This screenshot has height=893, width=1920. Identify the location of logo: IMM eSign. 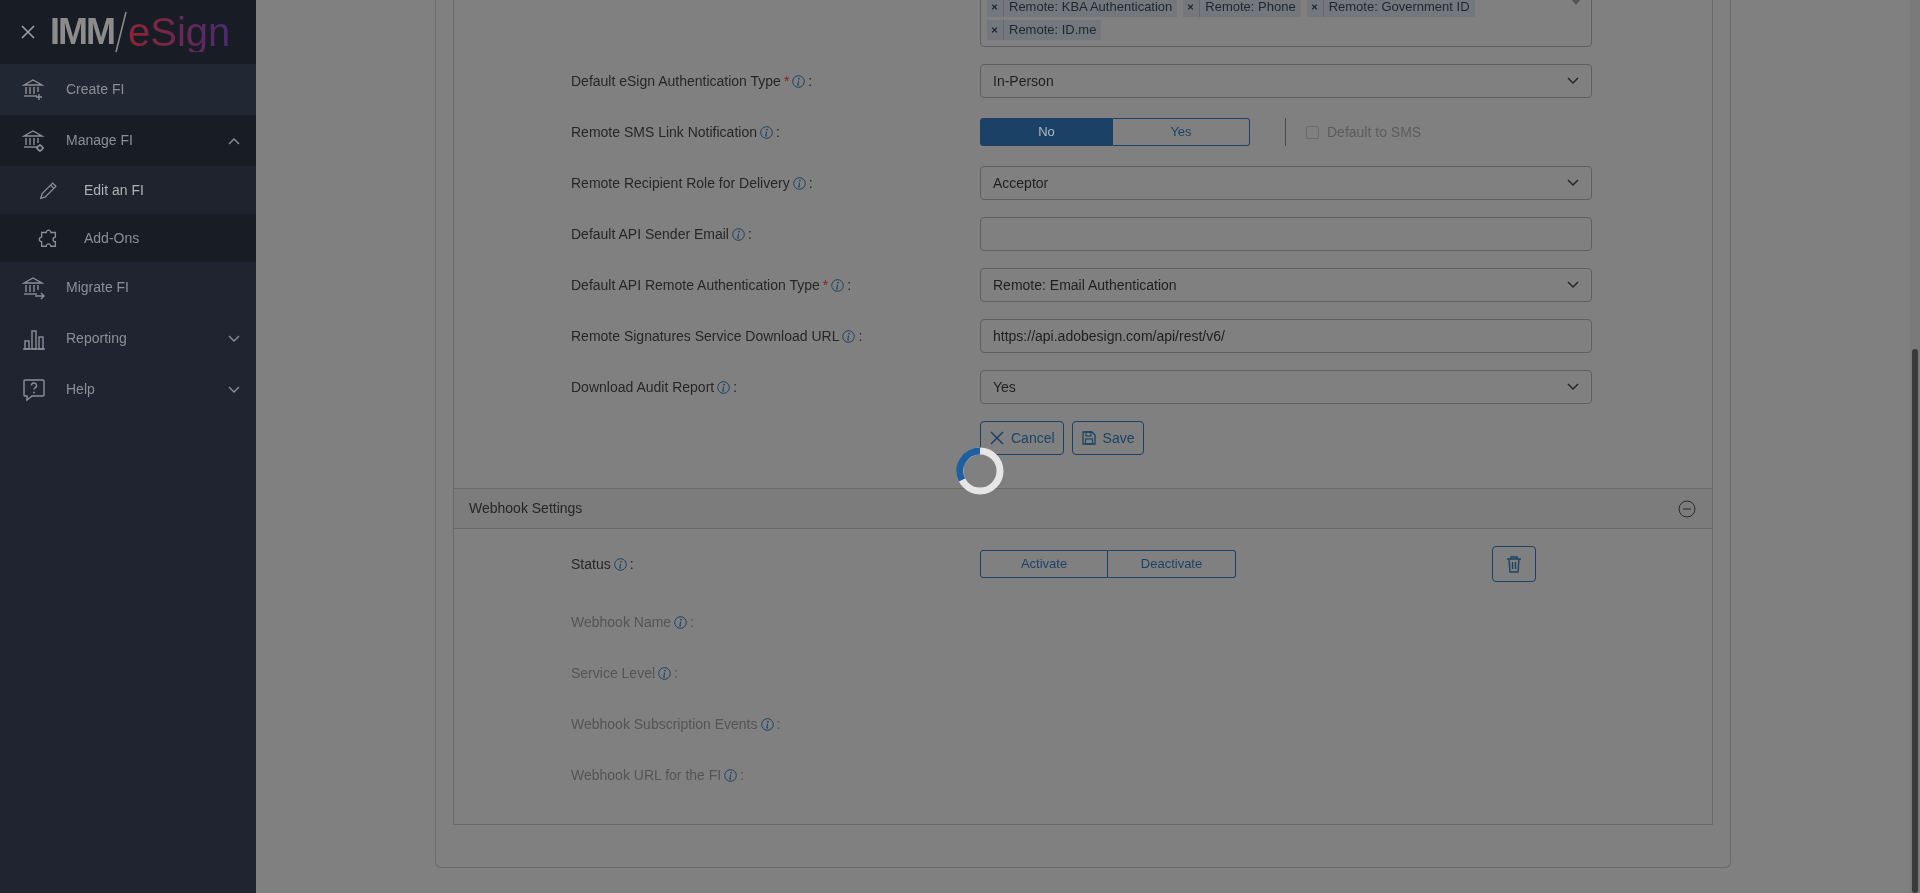
(140, 32).